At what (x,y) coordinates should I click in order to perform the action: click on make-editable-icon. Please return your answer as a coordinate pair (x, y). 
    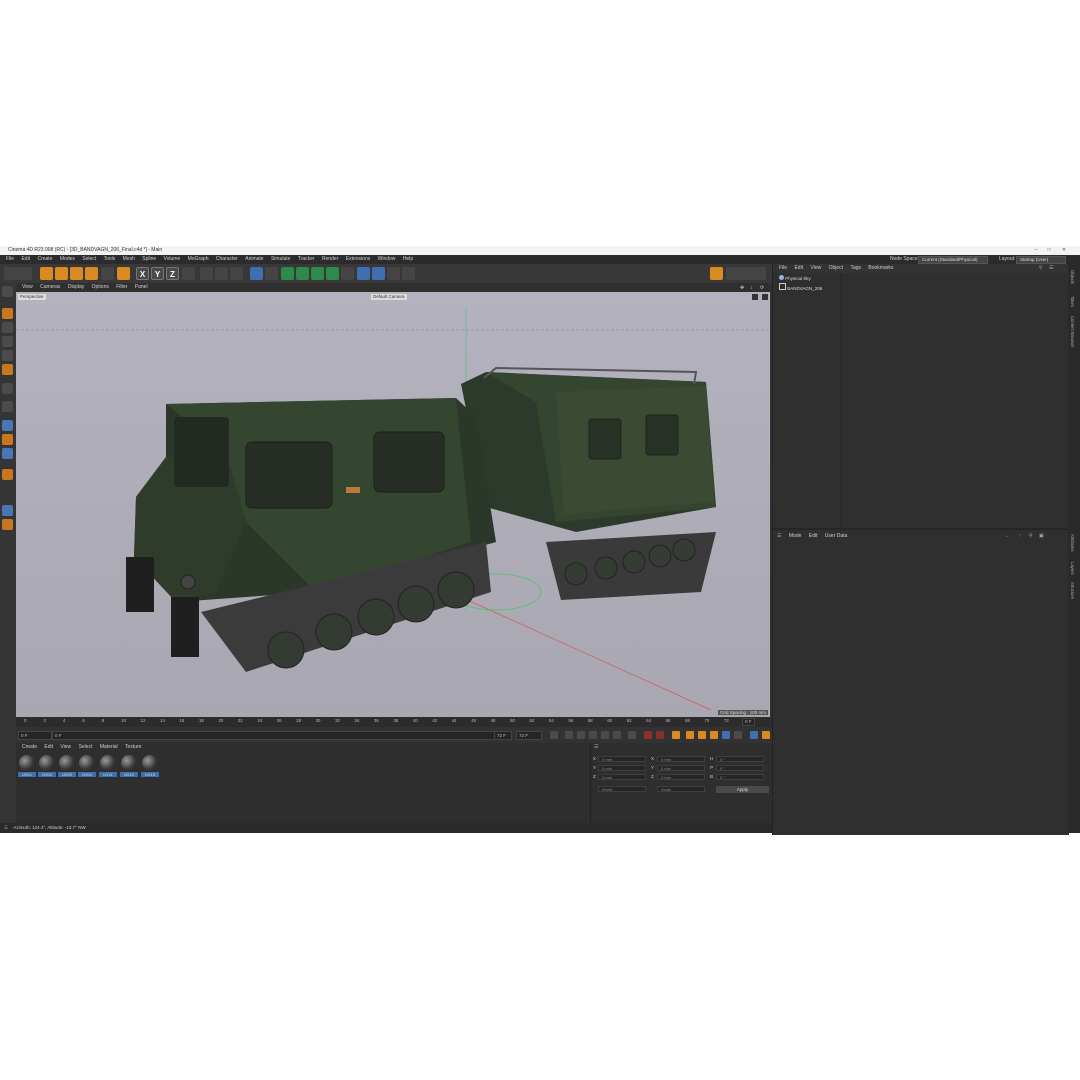
    Looking at the image, I should click on (7, 291).